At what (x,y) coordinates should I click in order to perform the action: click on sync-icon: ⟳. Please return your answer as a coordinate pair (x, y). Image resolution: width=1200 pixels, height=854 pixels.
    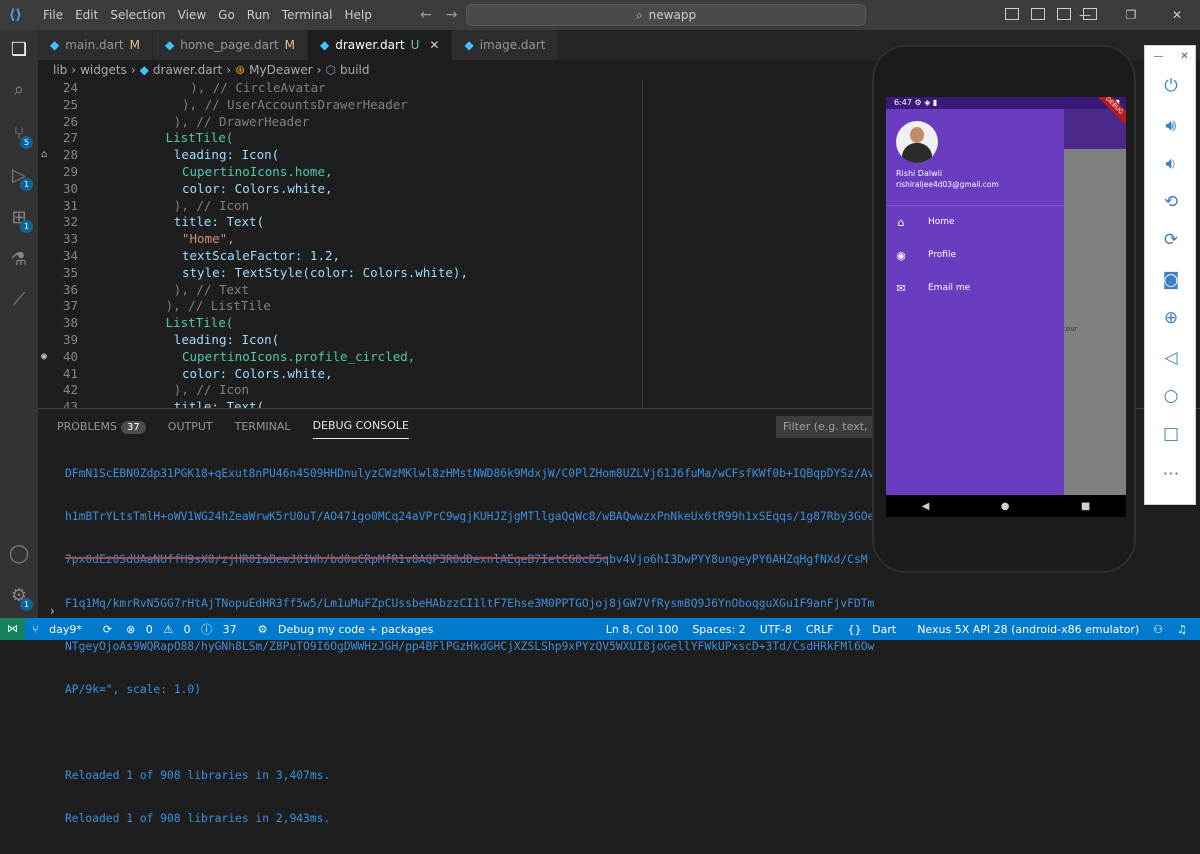
    Looking at the image, I should click on (107, 629).